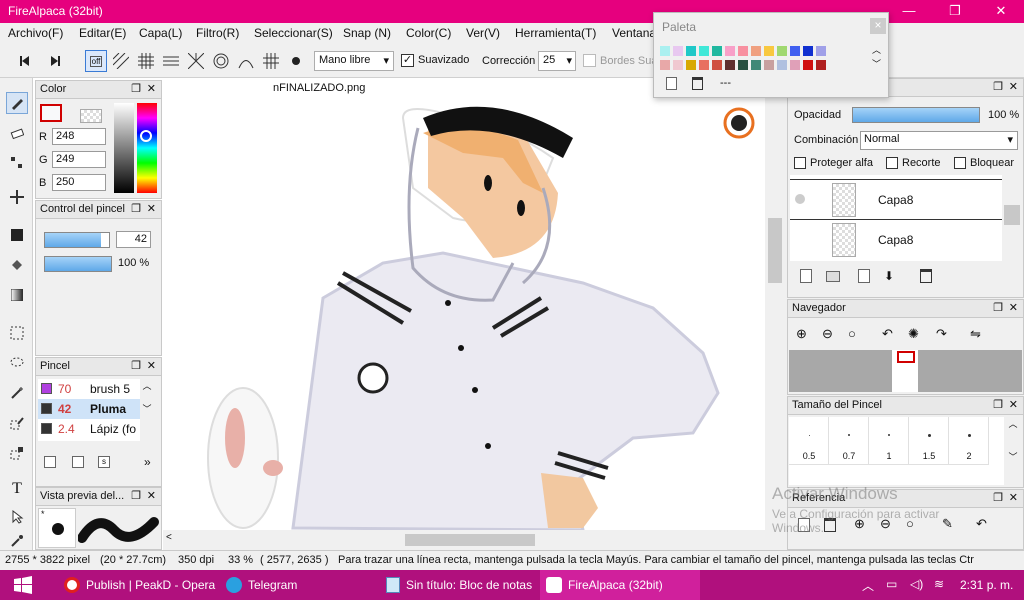 Image resolution: width=1024 pixels, height=600 pixels. What do you see at coordinates (55, 61) in the screenshot?
I see `next-icon` at bounding box center [55, 61].